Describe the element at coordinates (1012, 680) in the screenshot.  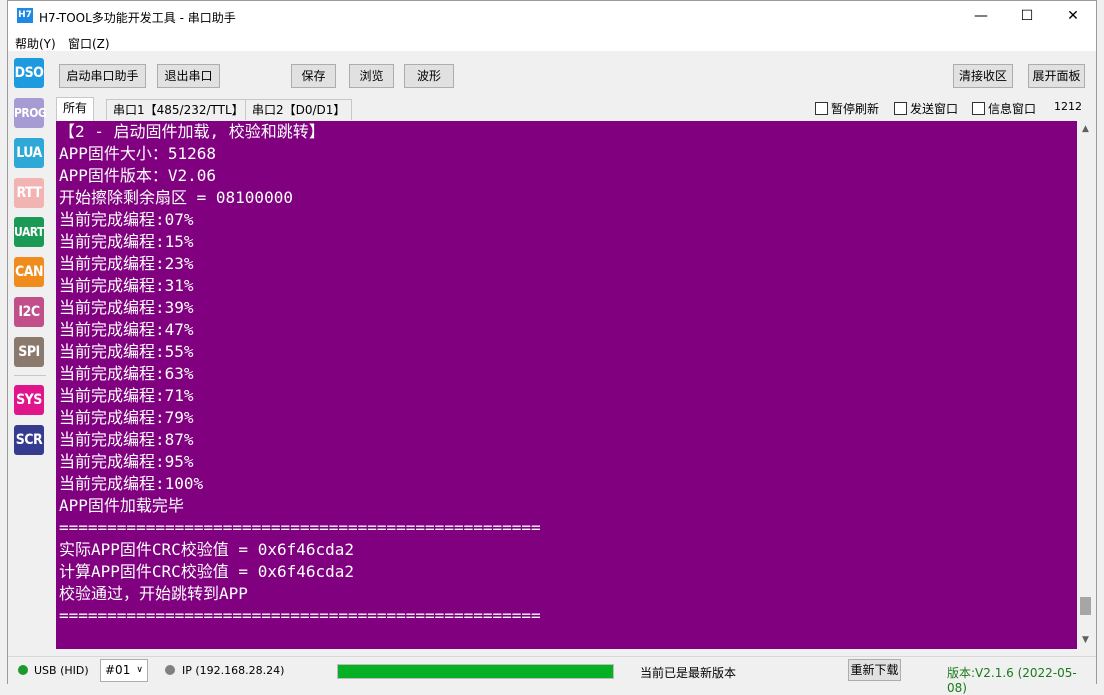
I see `version-label: 版本:V2.1.6 (2022-05-08)` at that location.